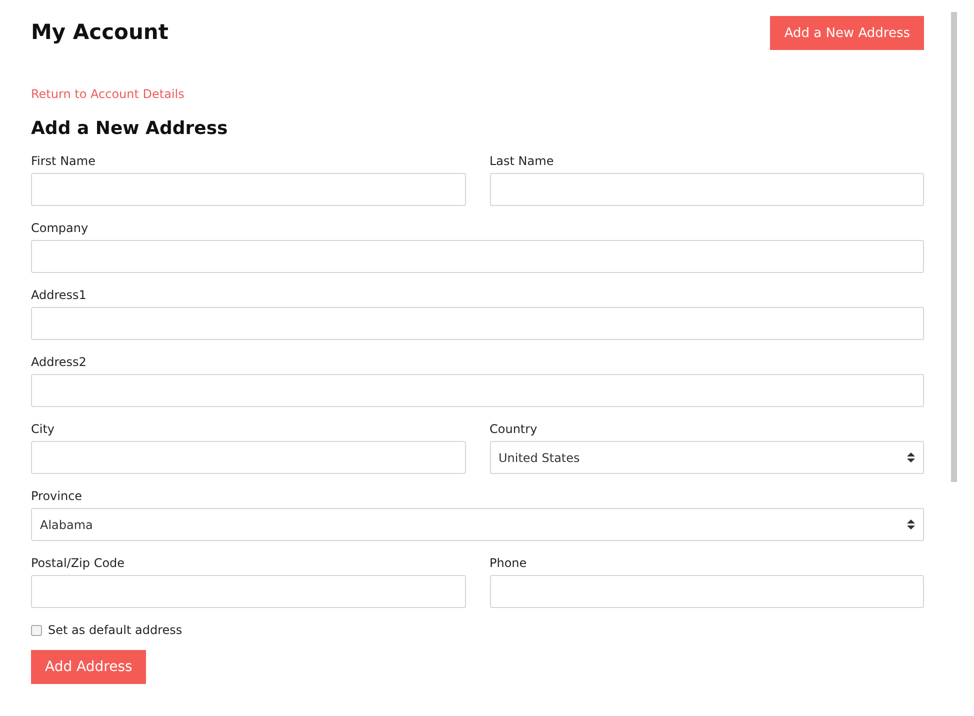 The height and width of the screenshot is (716, 974). I want to click on field-label: Last Name, so click(522, 161).